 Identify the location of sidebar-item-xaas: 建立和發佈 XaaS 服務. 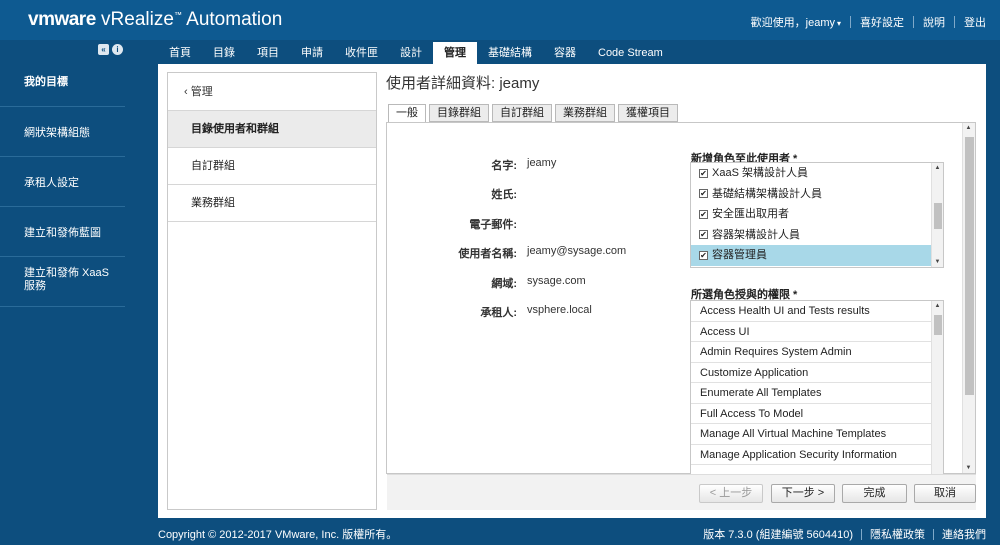
(62, 282).